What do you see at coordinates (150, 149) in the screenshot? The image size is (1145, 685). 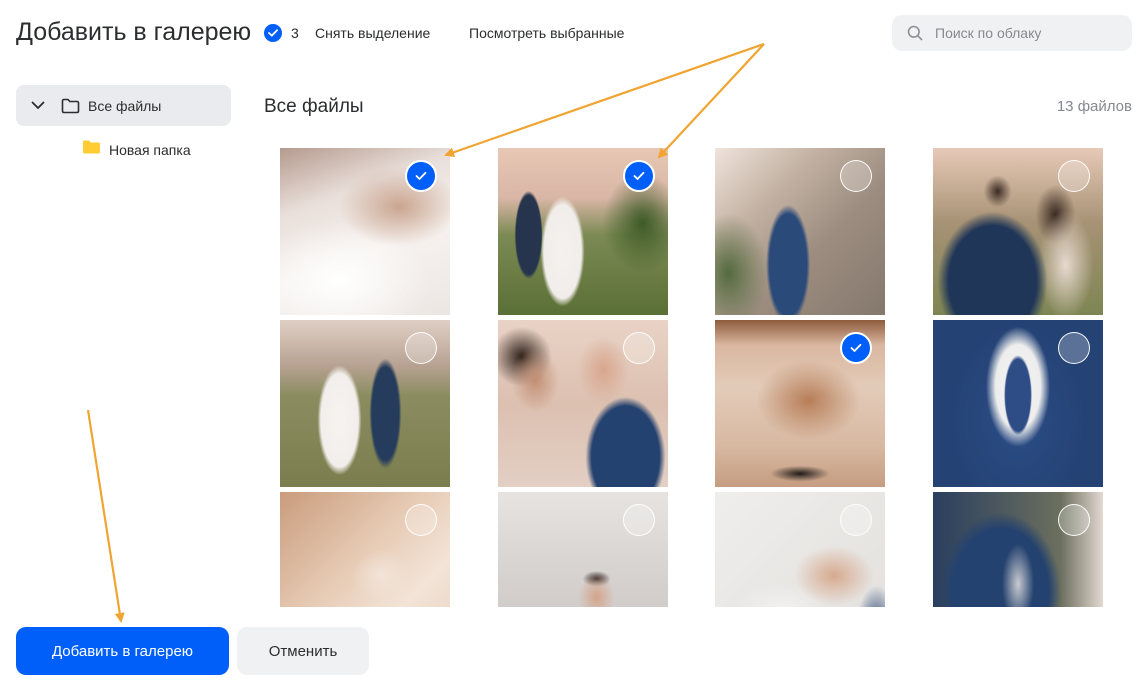 I see `sidebar-item-label: Новая папка` at bounding box center [150, 149].